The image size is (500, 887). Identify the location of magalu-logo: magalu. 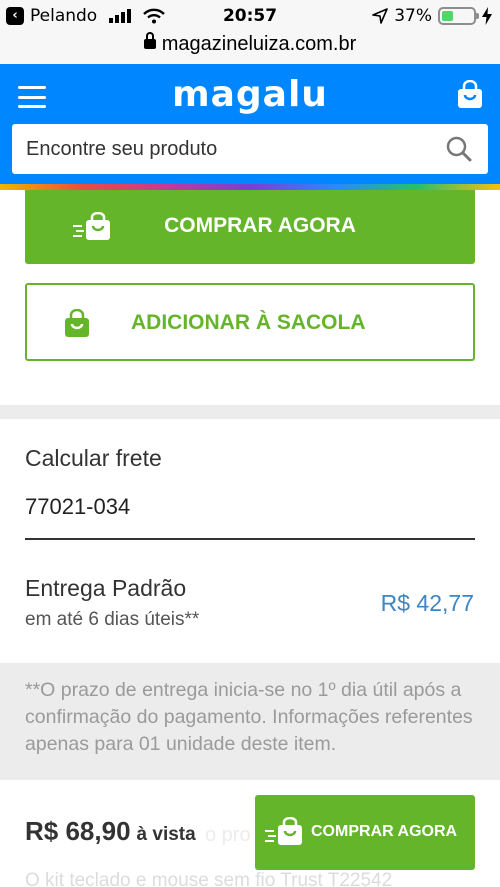
(250, 94).